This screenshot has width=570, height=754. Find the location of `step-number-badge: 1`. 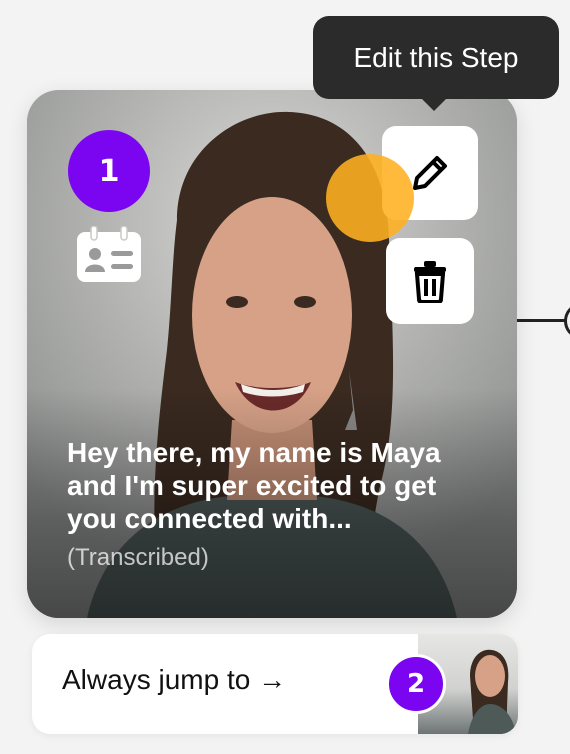

step-number-badge: 1 is located at coordinates (109, 171).